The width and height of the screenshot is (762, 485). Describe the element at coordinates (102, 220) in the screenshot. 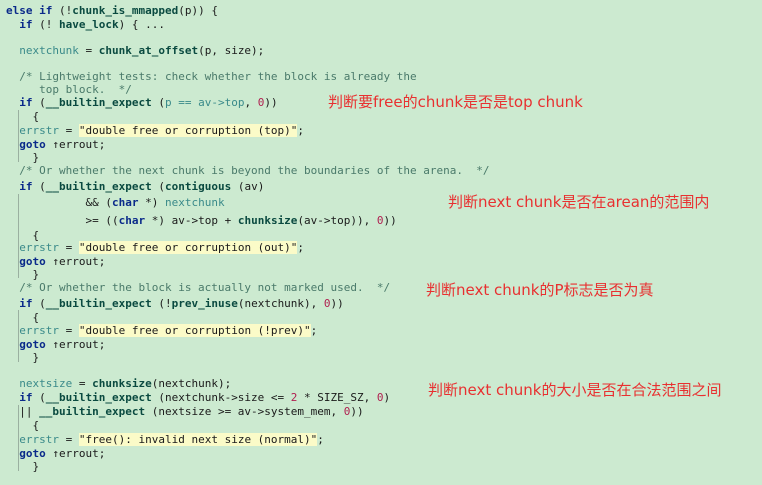

I see `code-text: >= ((` at that location.